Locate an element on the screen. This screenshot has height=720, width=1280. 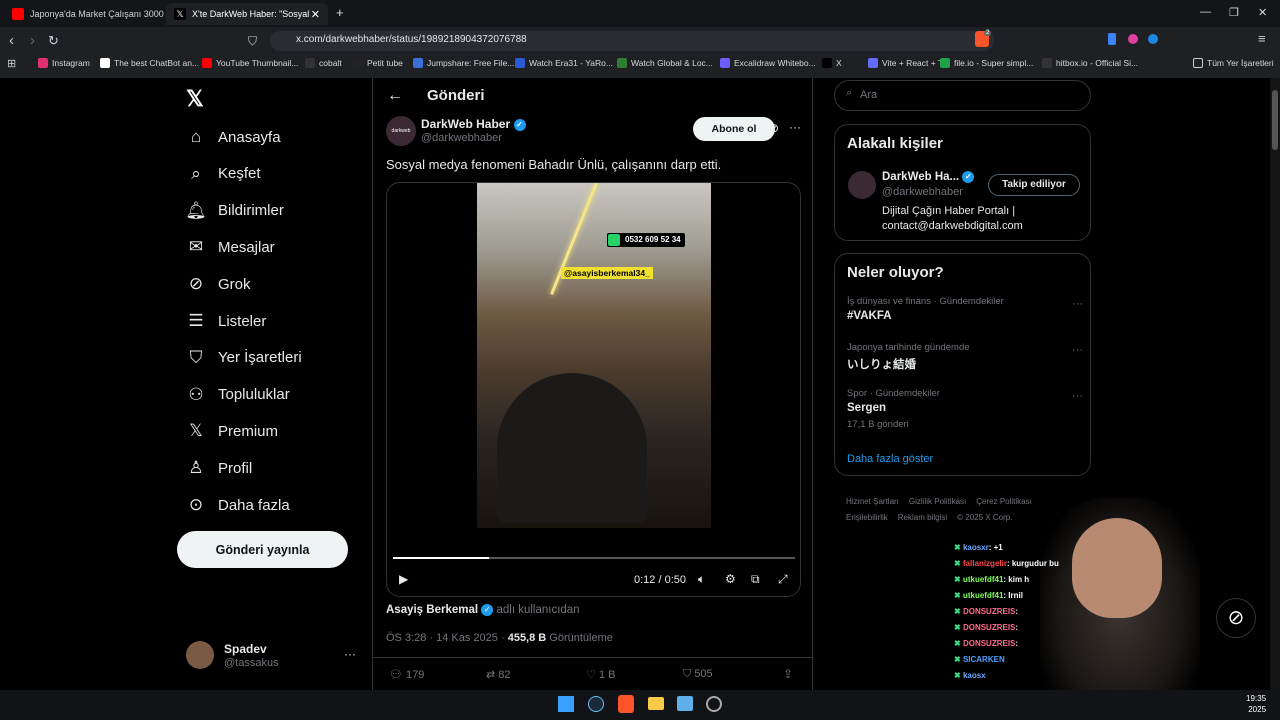
volume-icon: 🔈︎ is located at coordinates (701, 579).